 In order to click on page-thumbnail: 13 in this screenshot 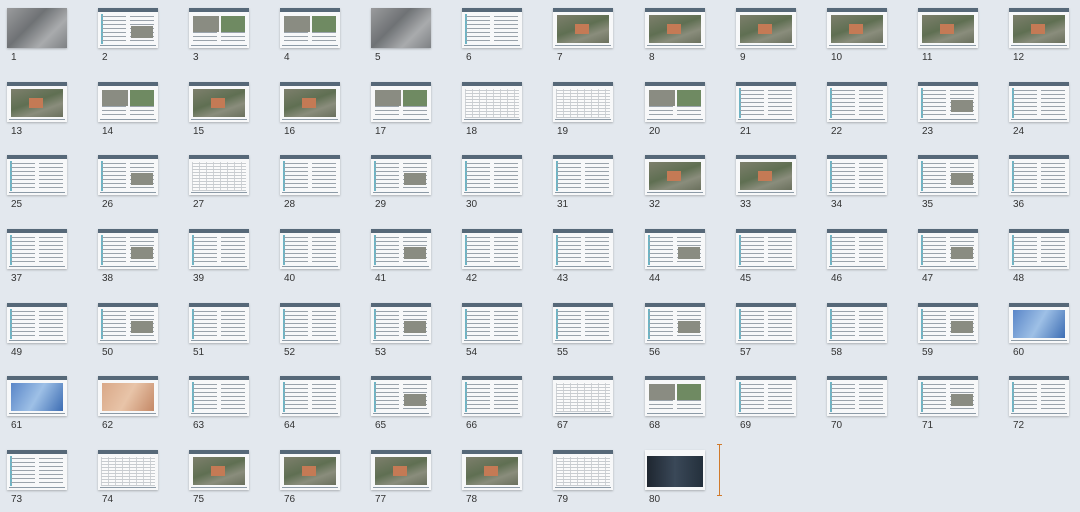, I will do `click(40, 113)`.